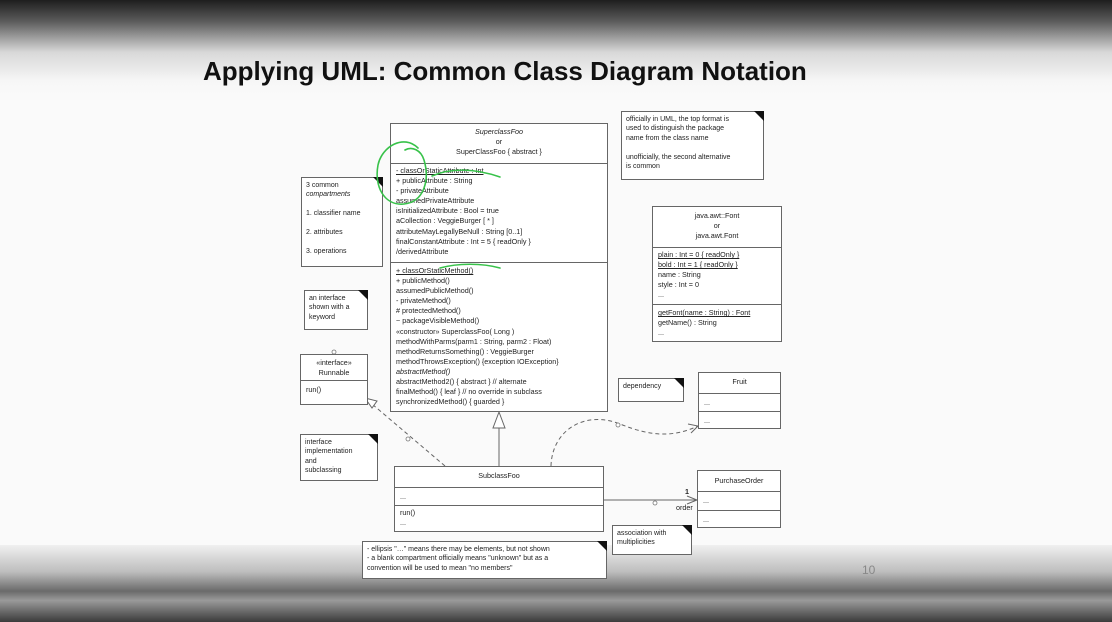 The height and width of the screenshot is (622, 1112). Describe the element at coordinates (438, 205) in the screenshot. I see `pen-annotation` at that location.